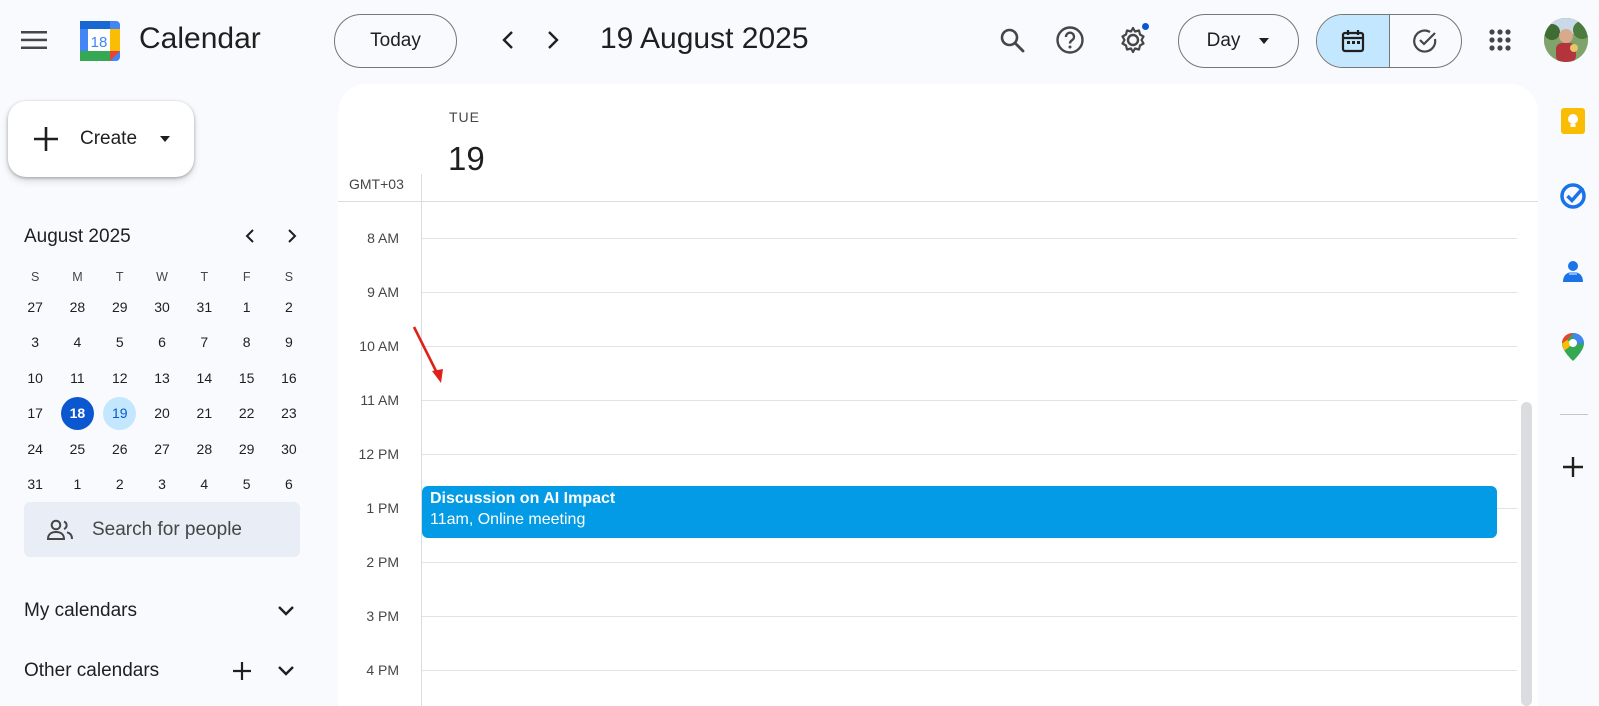 This screenshot has width=1599, height=706. I want to click on mini-calendar-day: 23, so click(289, 413).